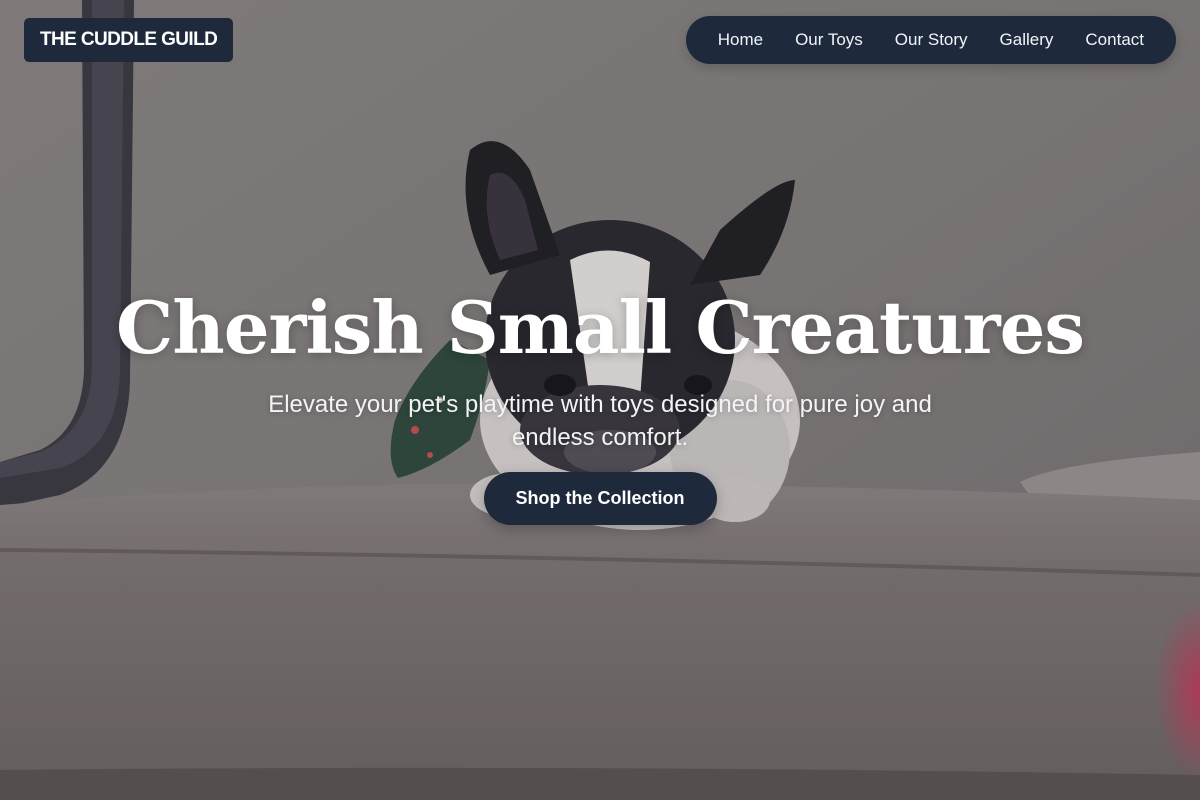 The width and height of the screenshot is (1200, 800). I want to click on nav-item-contact: Contact, so click(1114, 40).